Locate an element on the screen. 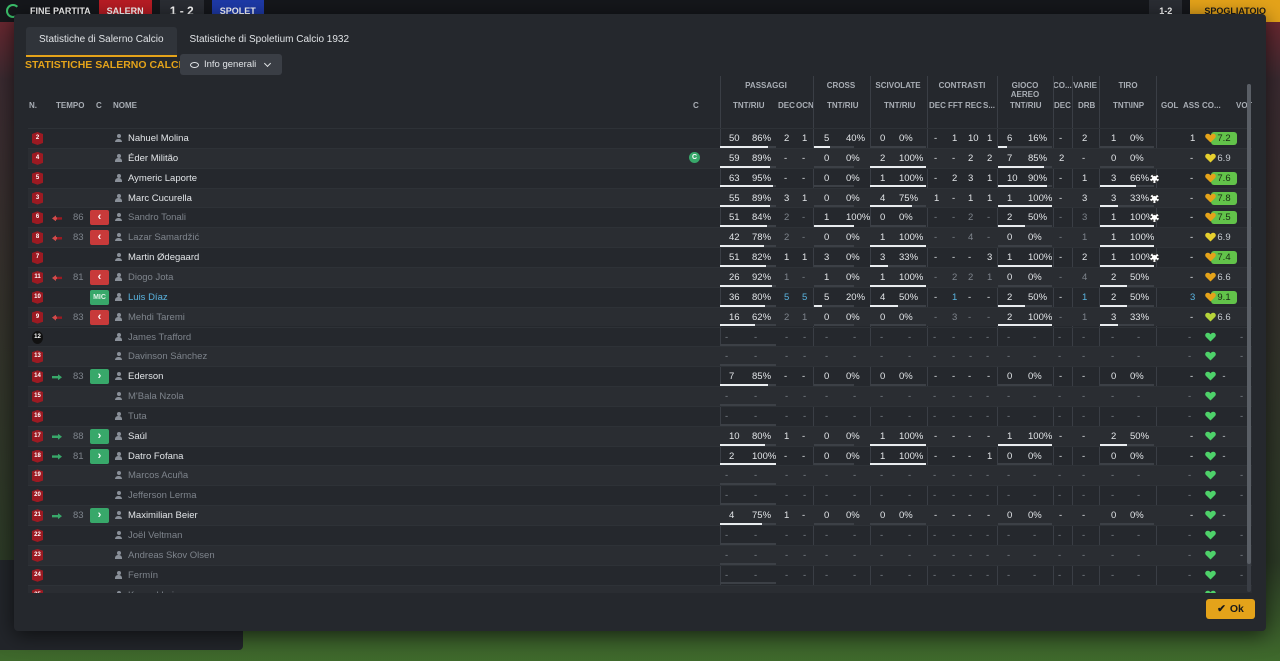 This screenshot has width=1280, height=661. player-name: Saúl is located at coordinates (137, 436).